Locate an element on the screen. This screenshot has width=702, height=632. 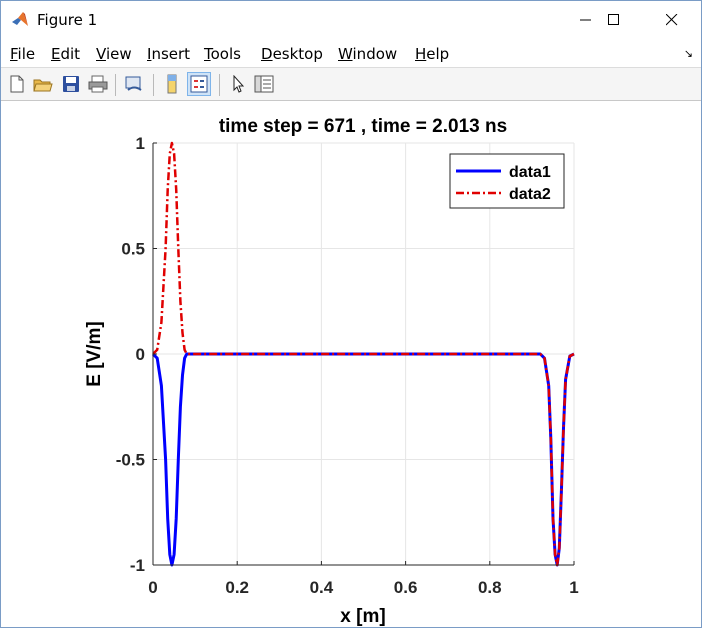
y-tick-label: 0 is located at coordinates (140, 354).